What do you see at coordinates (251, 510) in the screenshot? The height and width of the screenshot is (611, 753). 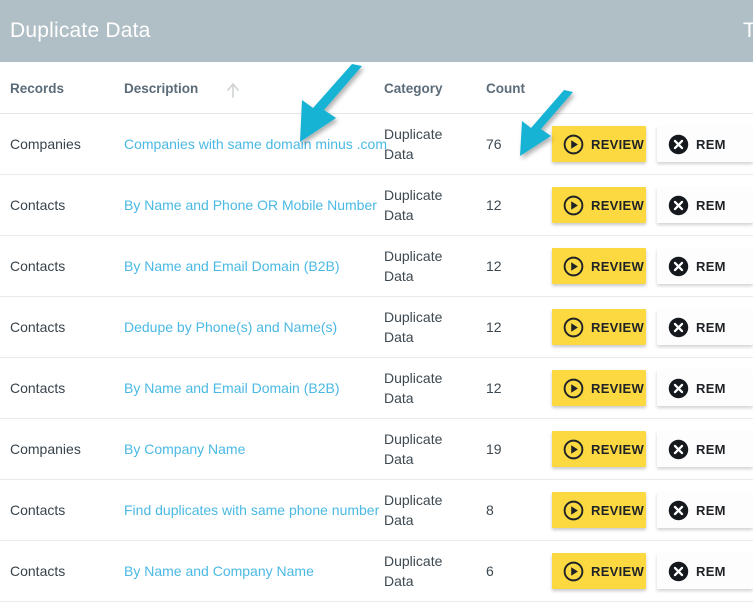 I see `description-link: Find duplicates with same phone number` at bounding box center [251, 510].